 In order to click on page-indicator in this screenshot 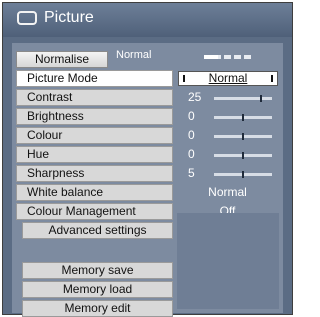, I will do `click(229, 57)`.